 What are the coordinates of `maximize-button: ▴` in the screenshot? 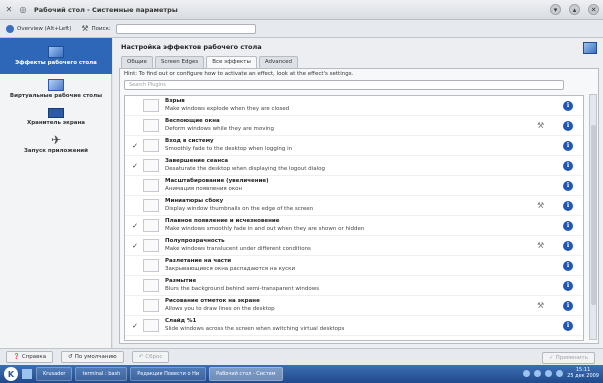 It's located at (574, 9).